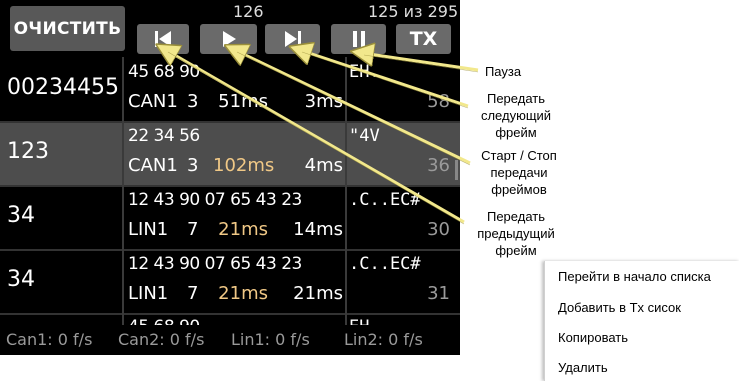  Describe the element at coordinates (583, 367) in the screenshot. I see `menu-item-delete: Удалить` at that location.